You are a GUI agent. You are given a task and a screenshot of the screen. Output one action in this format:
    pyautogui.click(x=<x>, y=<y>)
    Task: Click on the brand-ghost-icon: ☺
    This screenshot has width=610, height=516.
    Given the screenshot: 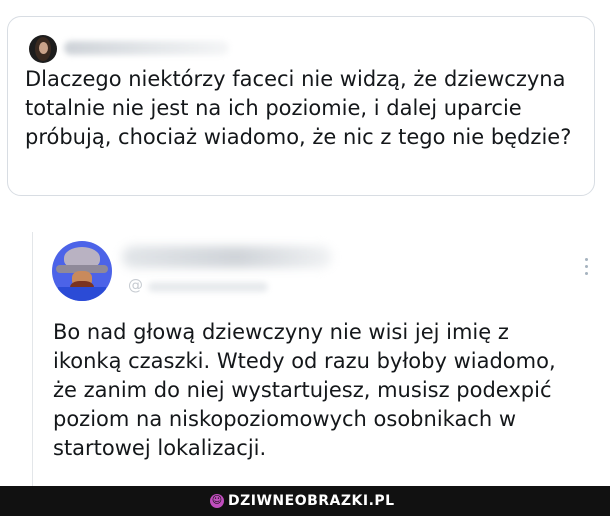 What is the action you would take?
    pyautogui.click(x=217, y=501)
    